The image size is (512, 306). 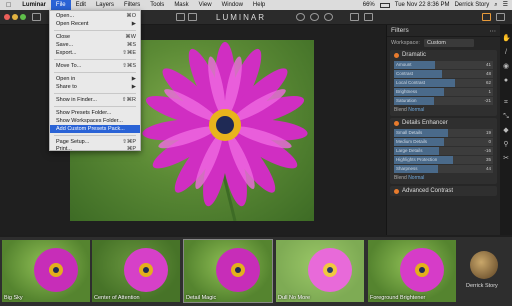 I want to click on history-icon, so click(x=314, y=17).